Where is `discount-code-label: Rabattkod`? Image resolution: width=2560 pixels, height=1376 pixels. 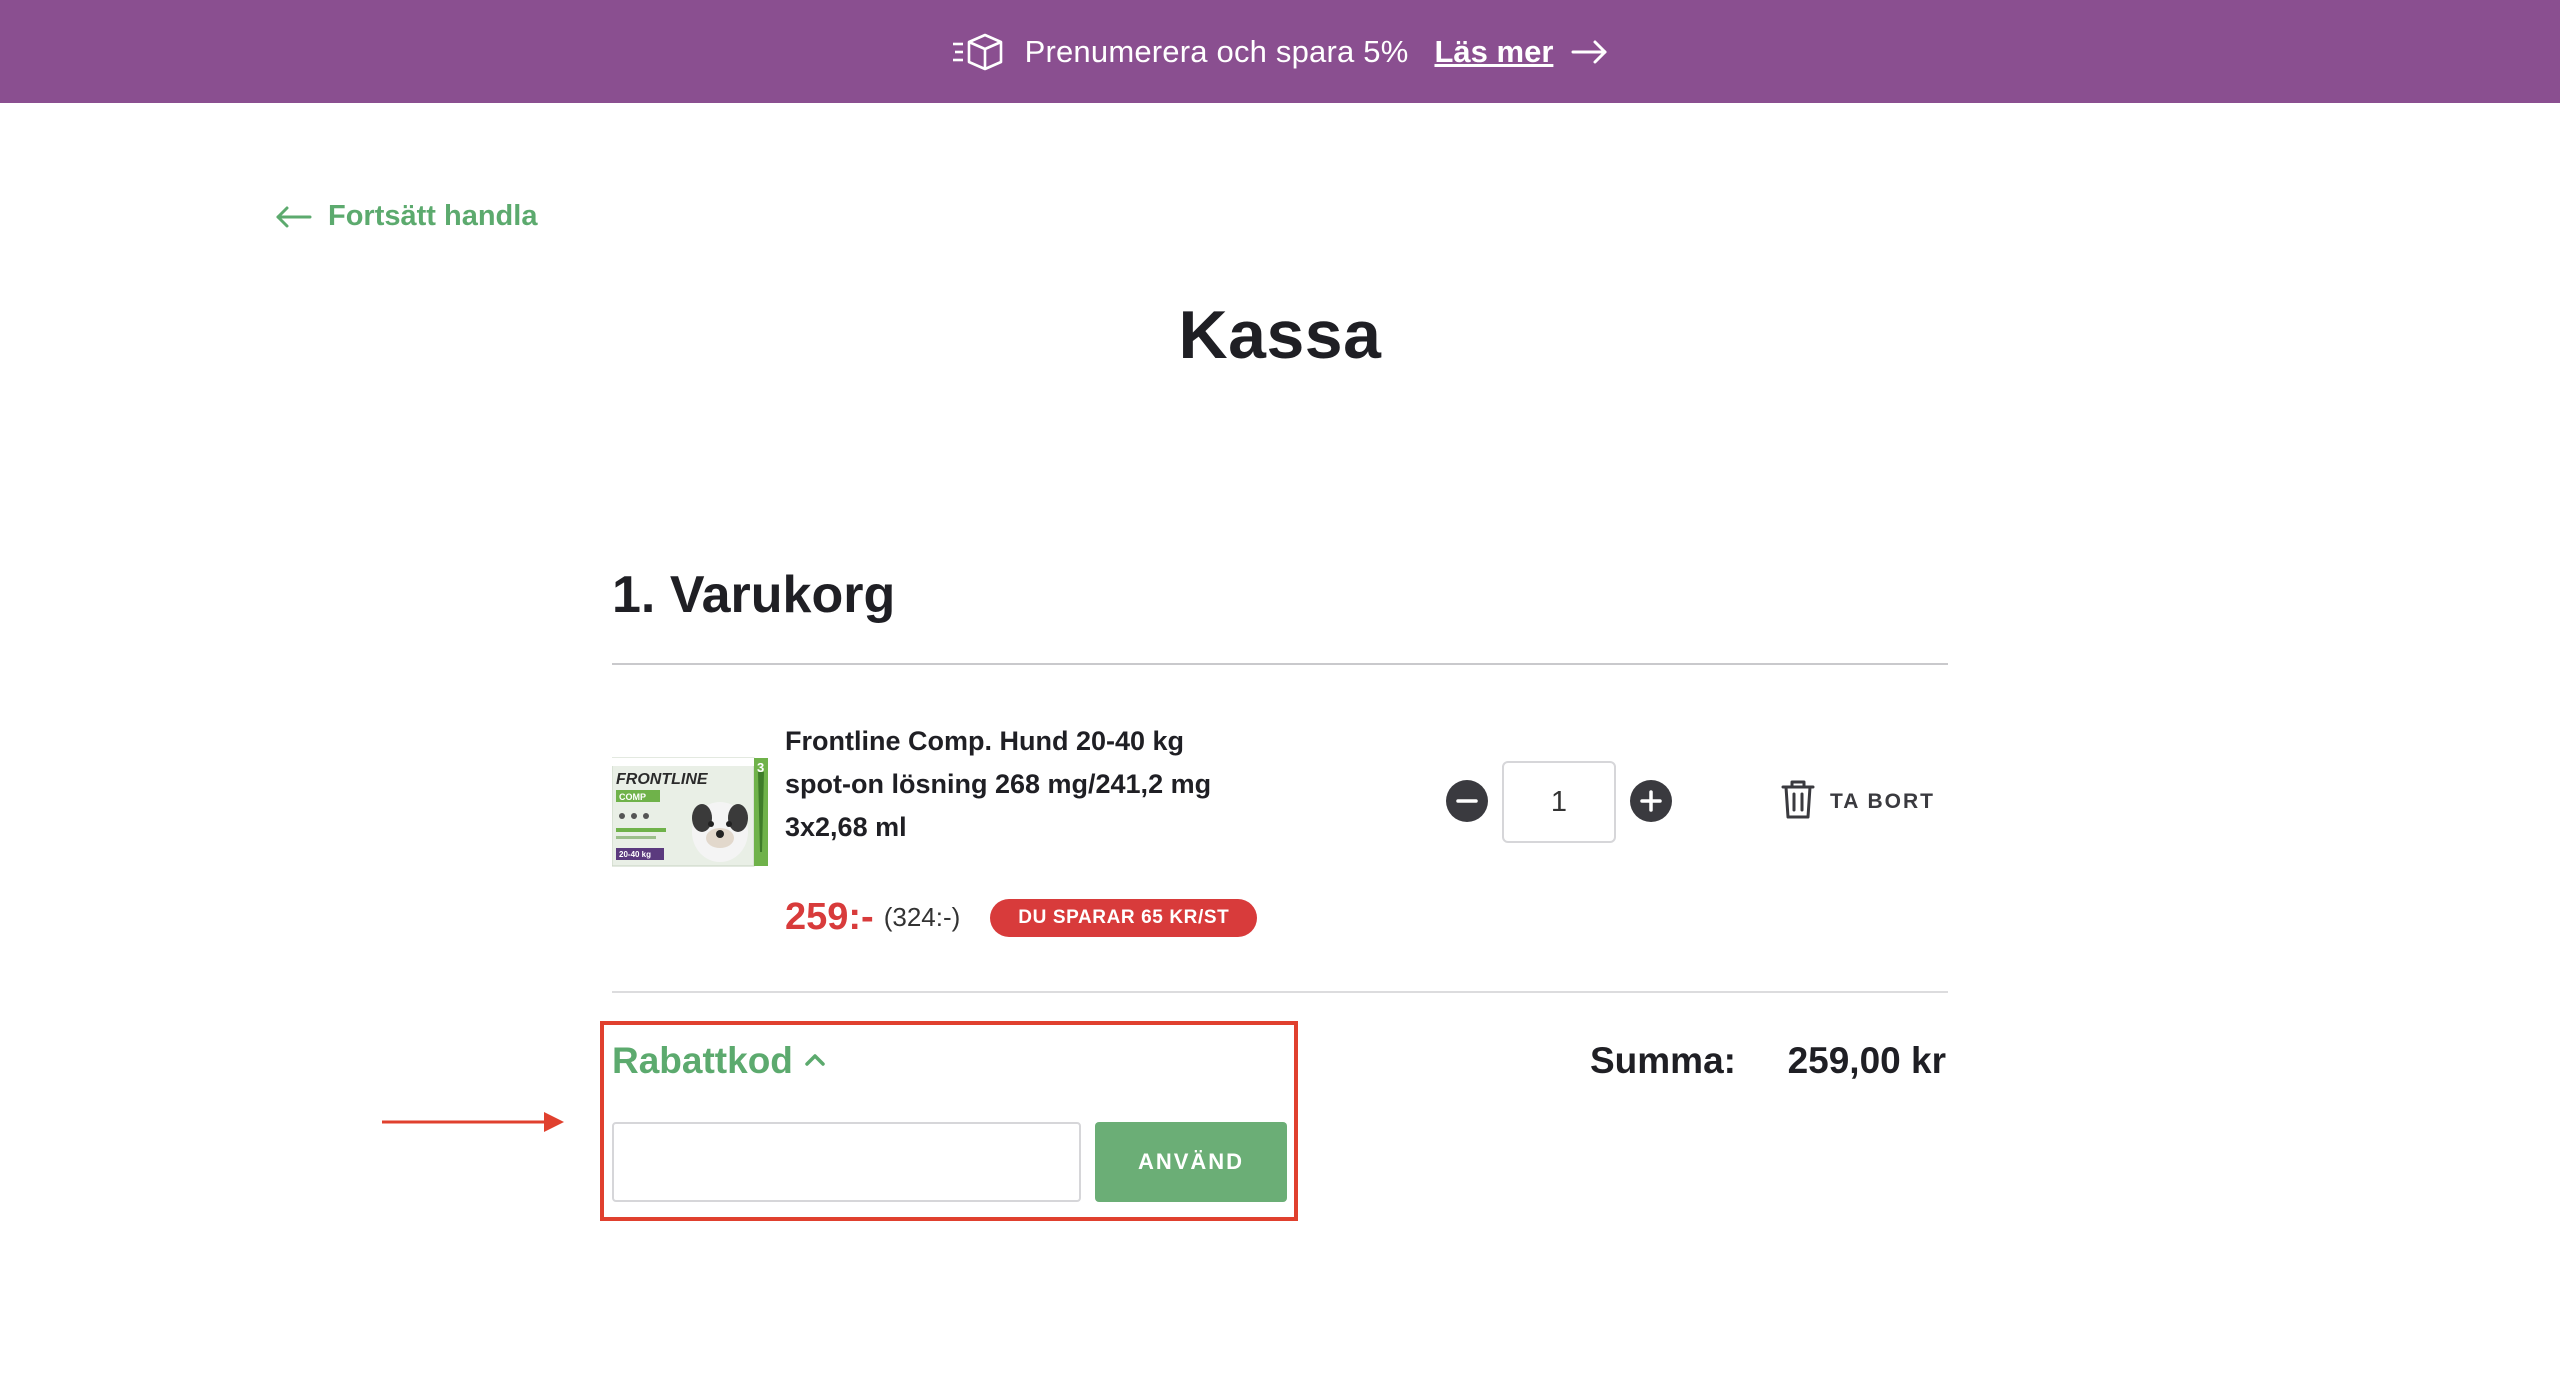 discount-code-label: Rabattkod is located at coordinates (702, 1060).